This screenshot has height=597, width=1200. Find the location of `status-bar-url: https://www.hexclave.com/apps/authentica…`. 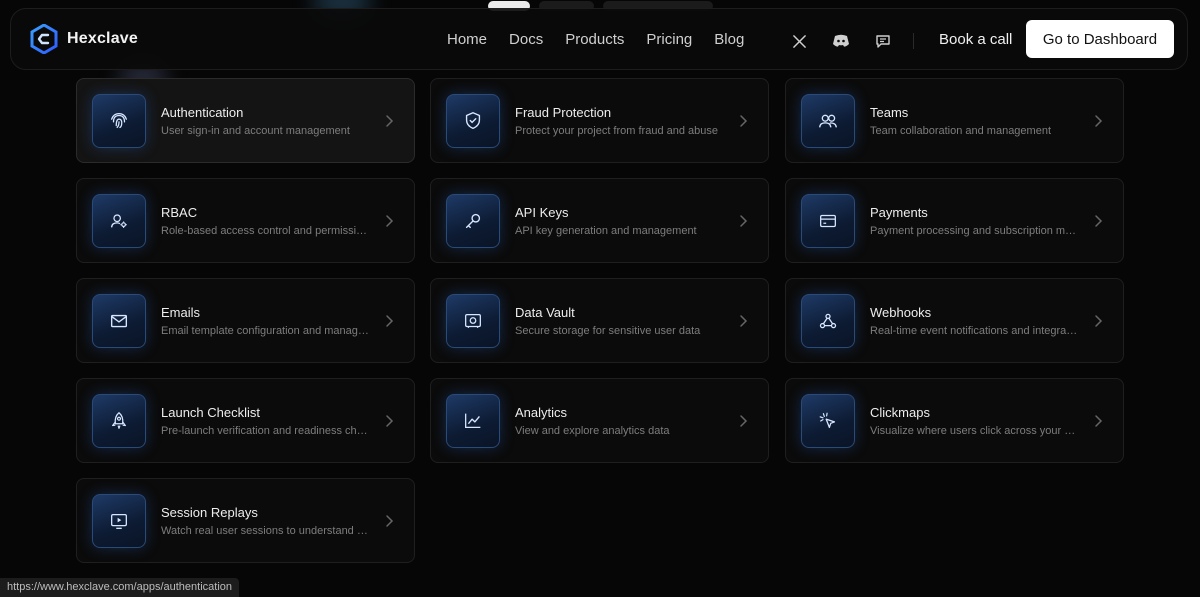

status-bar-url: https://www.hexclave.com/apps/authentica… is located at coordinates (120, 587).